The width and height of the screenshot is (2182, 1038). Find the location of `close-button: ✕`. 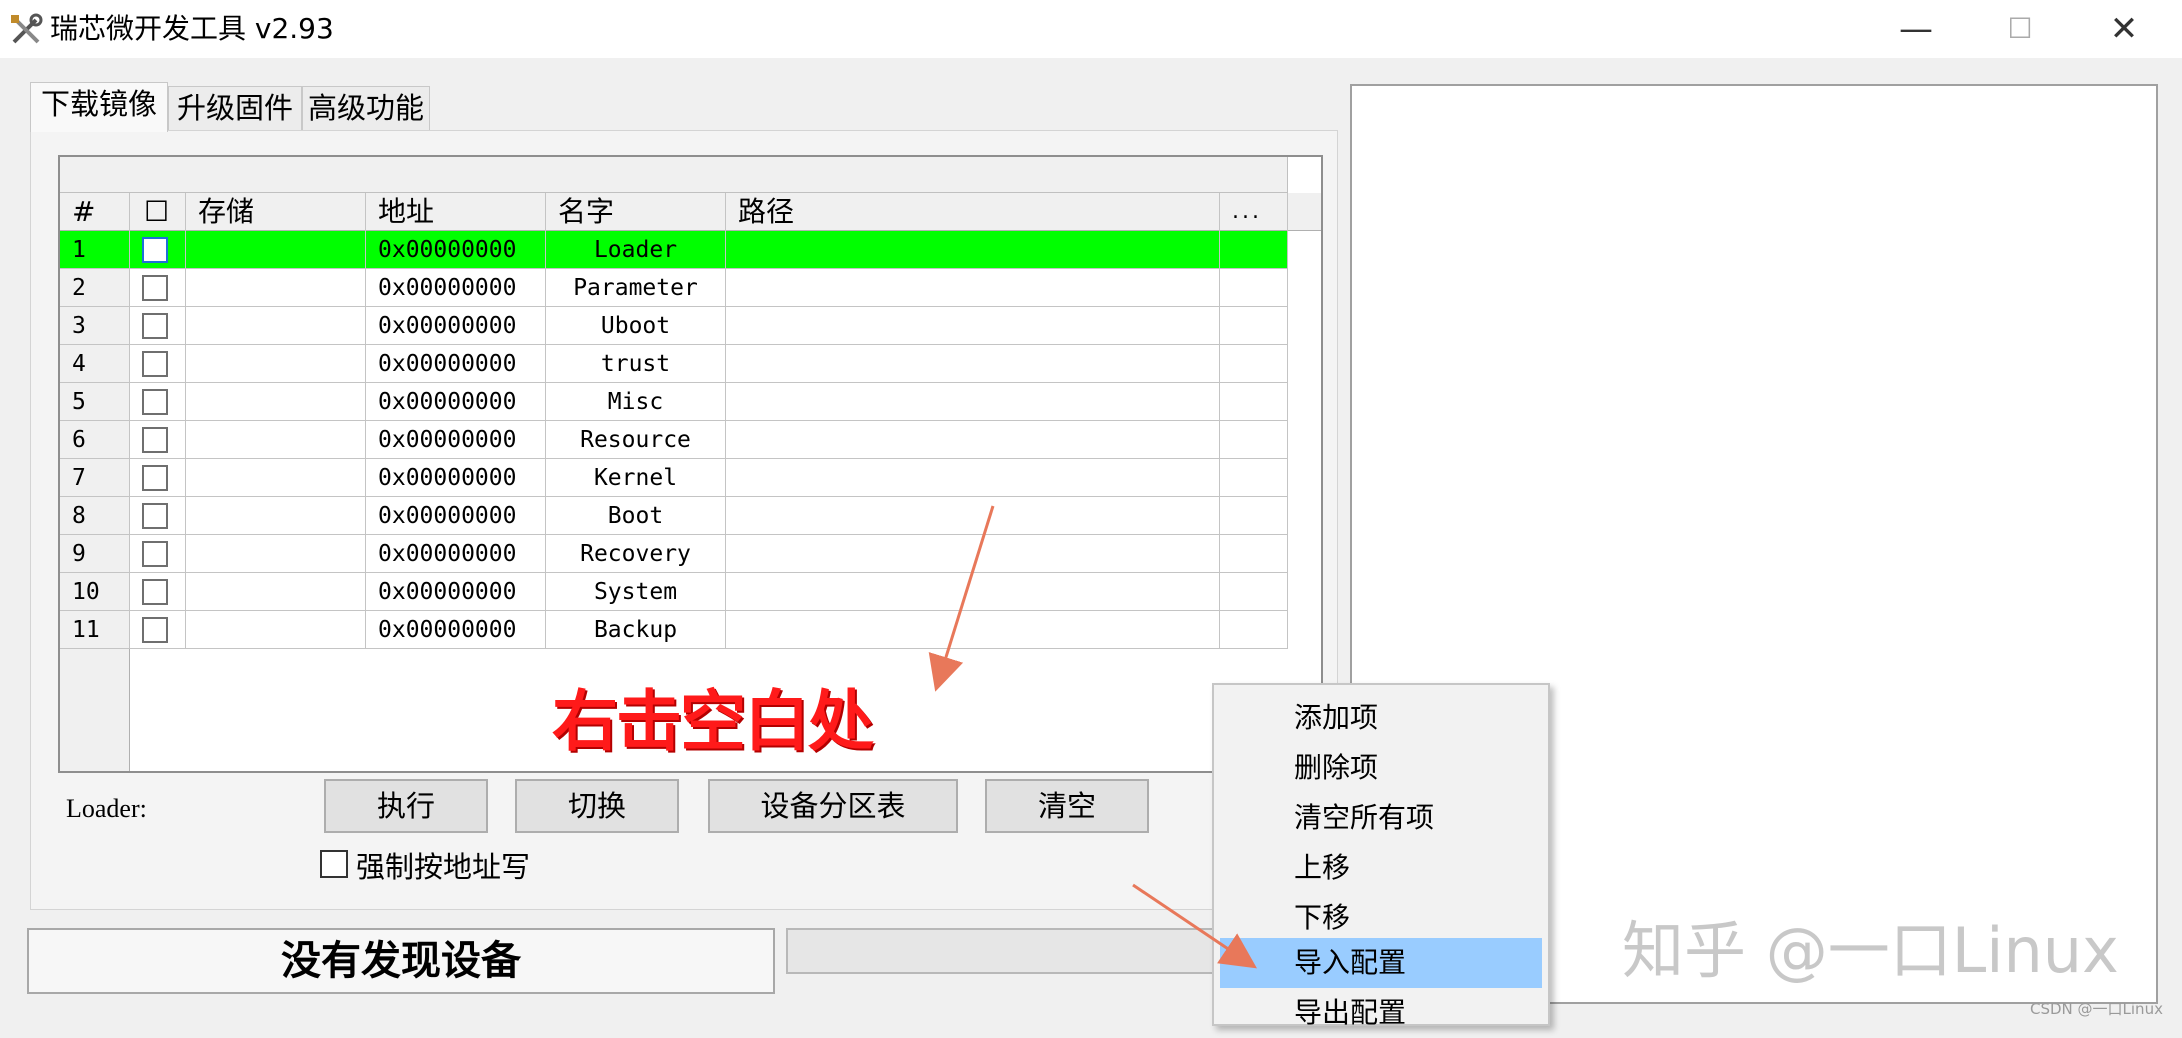

close-button: ✕ is located at coordinates (2124, 29).